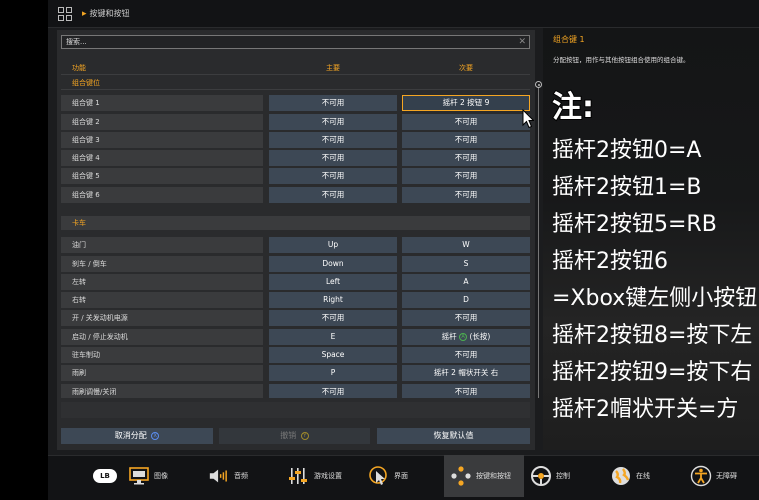  Describe the element at coordinates (621, 476) in the screenshot. I see `globe-icon` at that location.